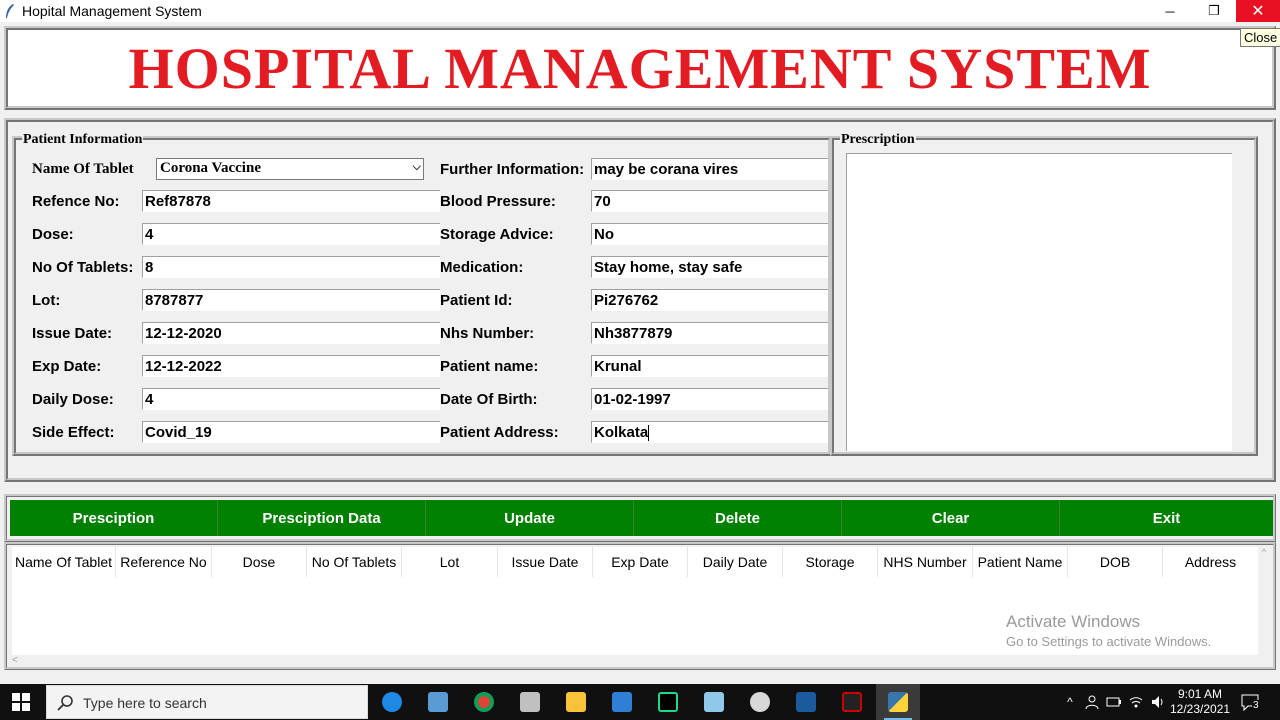 Image resolution: width=1280 pixels, height=720 pixels. What do you see at coordinates (484, 702) in the screenshot?
I see `chrome-app-button` at bounding box center [484, 702].